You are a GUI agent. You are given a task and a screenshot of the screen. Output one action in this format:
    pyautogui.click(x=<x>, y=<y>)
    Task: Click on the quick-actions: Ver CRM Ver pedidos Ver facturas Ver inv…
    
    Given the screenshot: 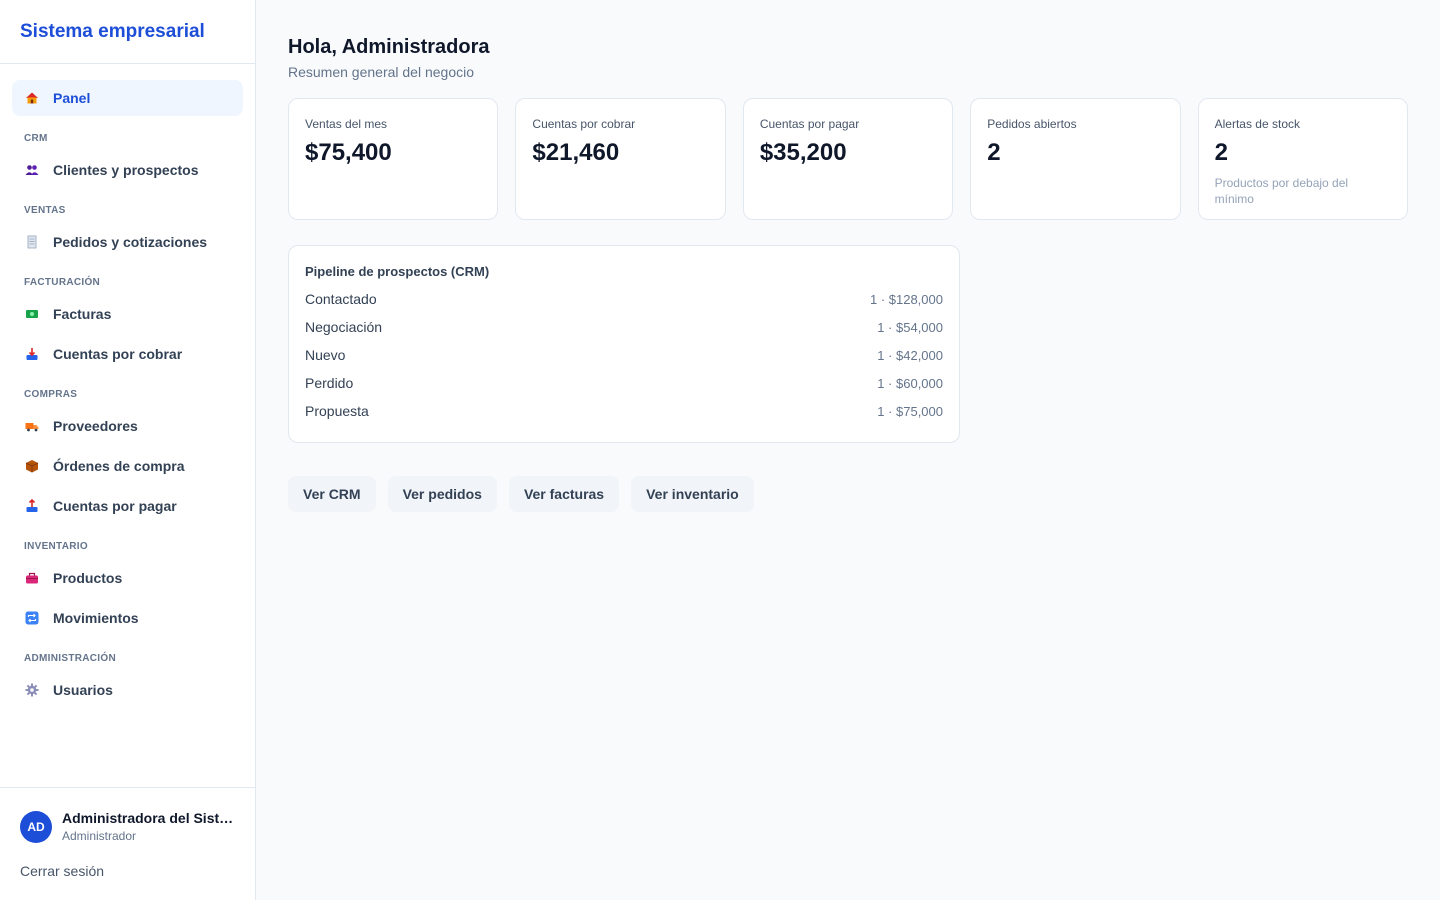 What is the action you would take?
    pyautogui.click(x=848, y=494)
    